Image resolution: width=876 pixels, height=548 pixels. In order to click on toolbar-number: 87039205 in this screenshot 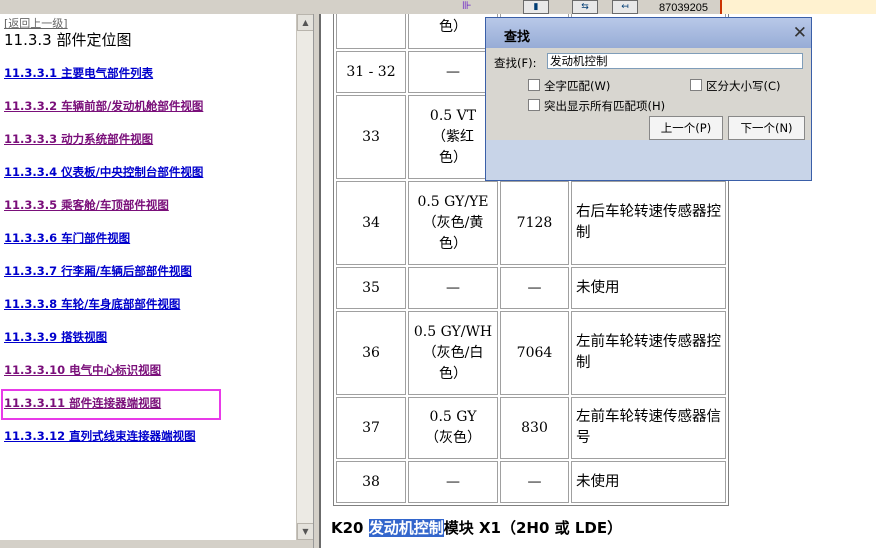, I will do `click(683, 8)`.